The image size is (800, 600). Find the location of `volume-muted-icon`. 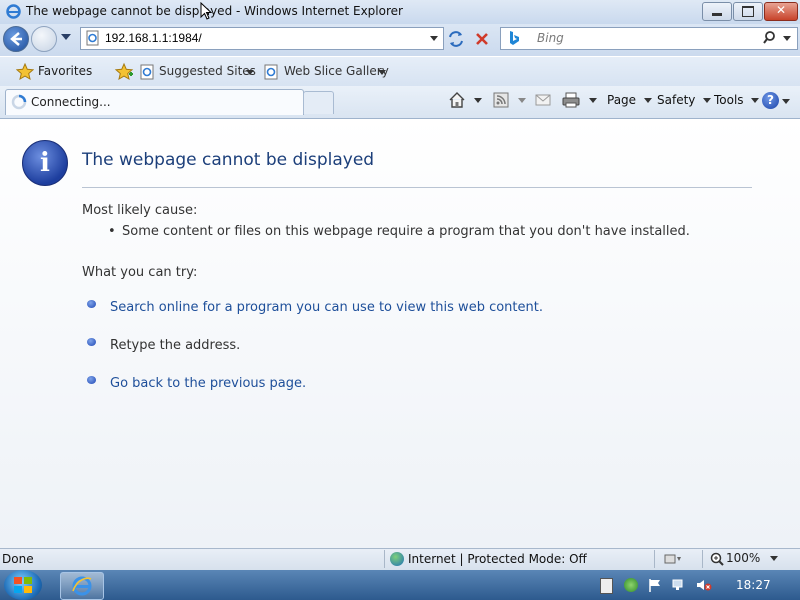

volume-muted-icon is located at coordinates (704, 585).